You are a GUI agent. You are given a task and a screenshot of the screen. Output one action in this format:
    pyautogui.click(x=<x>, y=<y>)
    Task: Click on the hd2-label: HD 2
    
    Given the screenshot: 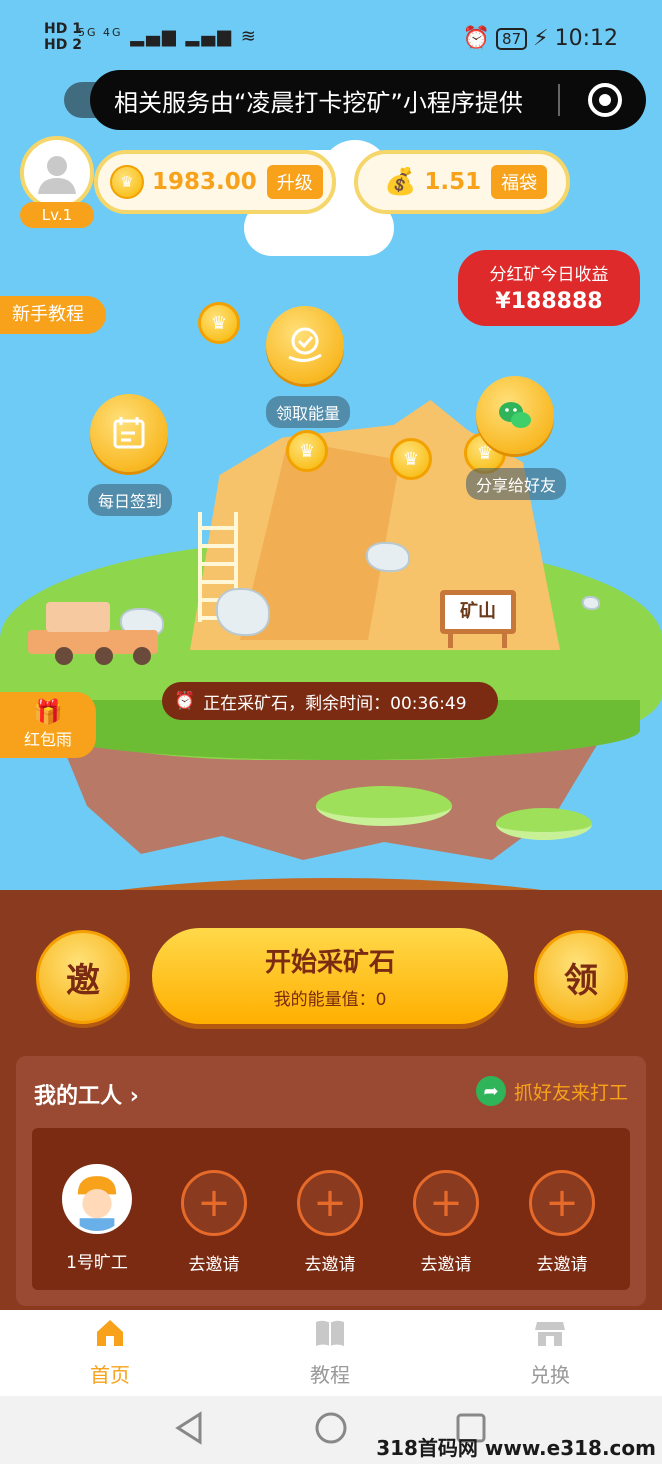 What is the action you would take?
    pyautogui.click(x=63, y=45)
    